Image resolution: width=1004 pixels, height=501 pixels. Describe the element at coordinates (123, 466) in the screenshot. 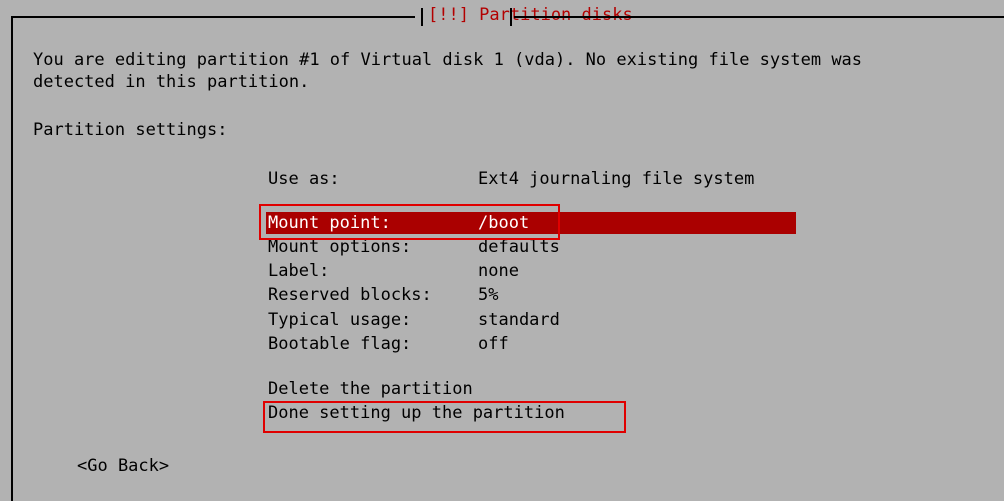

I see `go-back-button: <Go Back>` at that location.